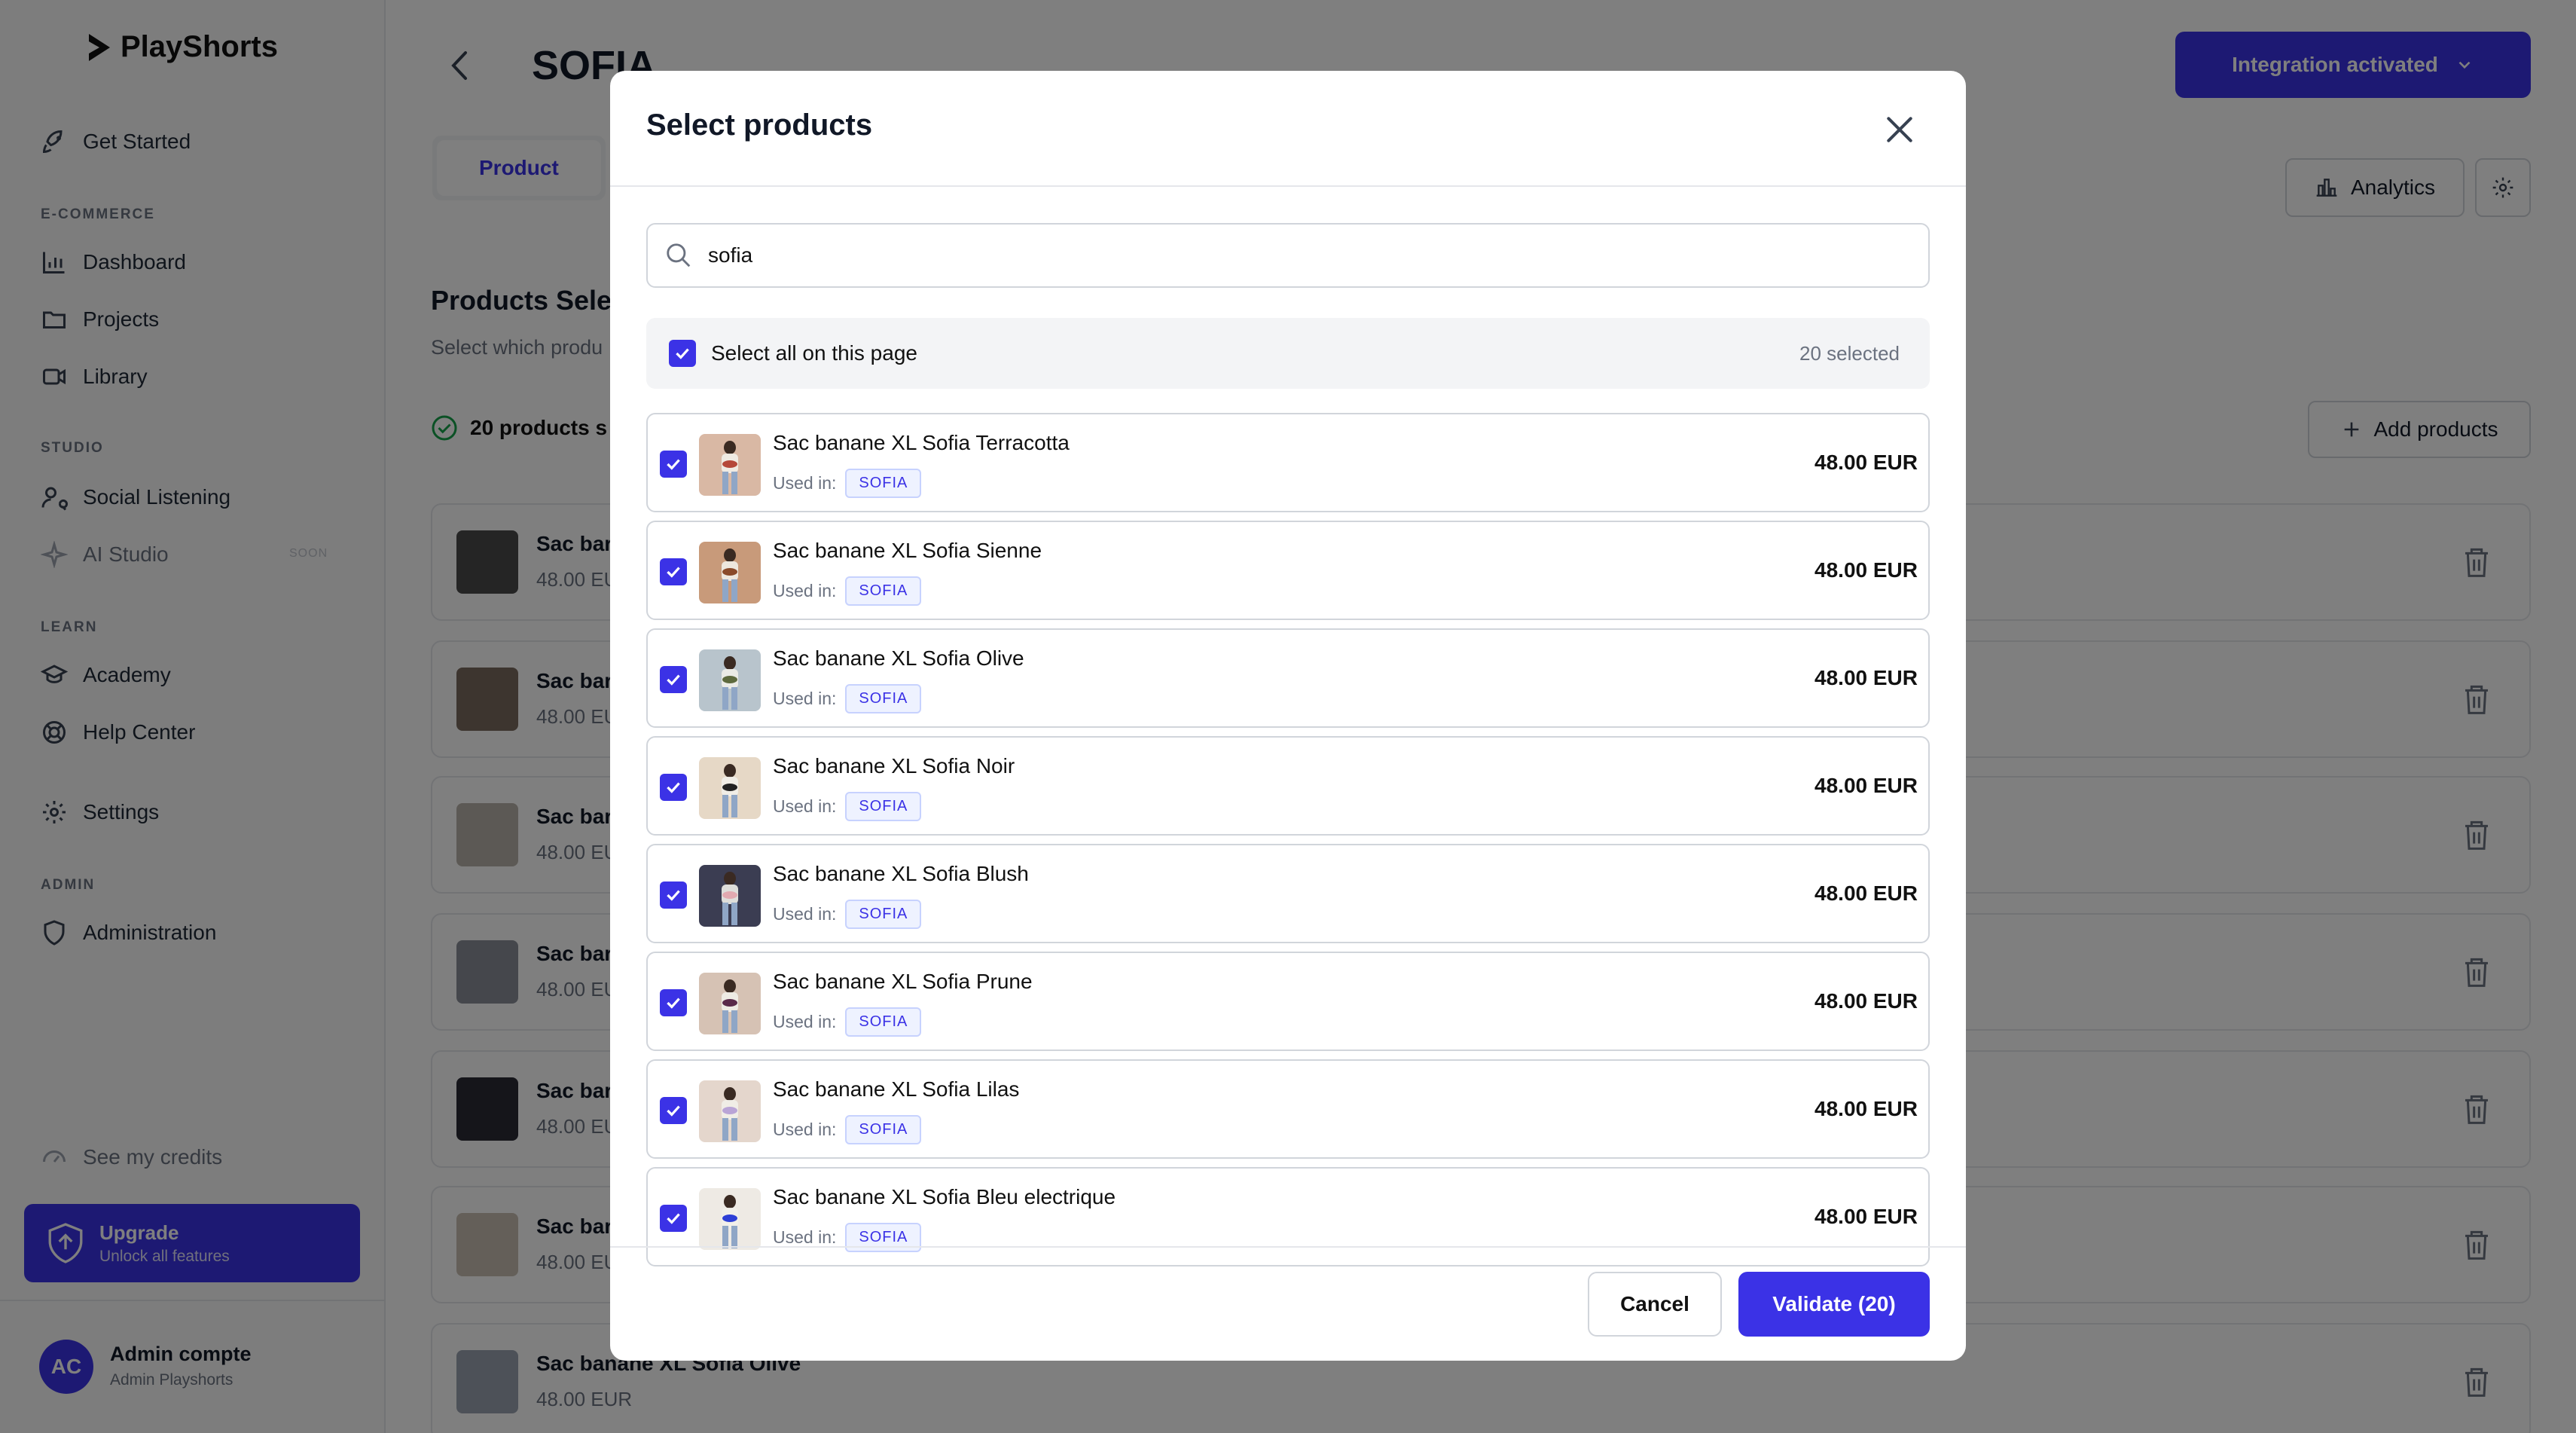 Image resolution: width=2576 pixels, height=1433 pixels. Describe the element at coordinates (921, 442) in the screenshot. I see `product-name: Sac banane XL Sofia Terracotta` at that location.